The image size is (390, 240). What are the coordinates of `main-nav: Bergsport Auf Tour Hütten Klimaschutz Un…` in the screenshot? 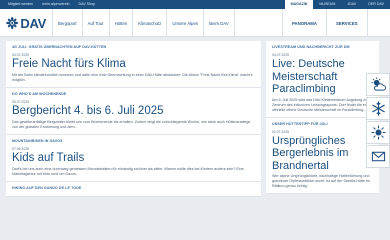 It's located at (143, 23).